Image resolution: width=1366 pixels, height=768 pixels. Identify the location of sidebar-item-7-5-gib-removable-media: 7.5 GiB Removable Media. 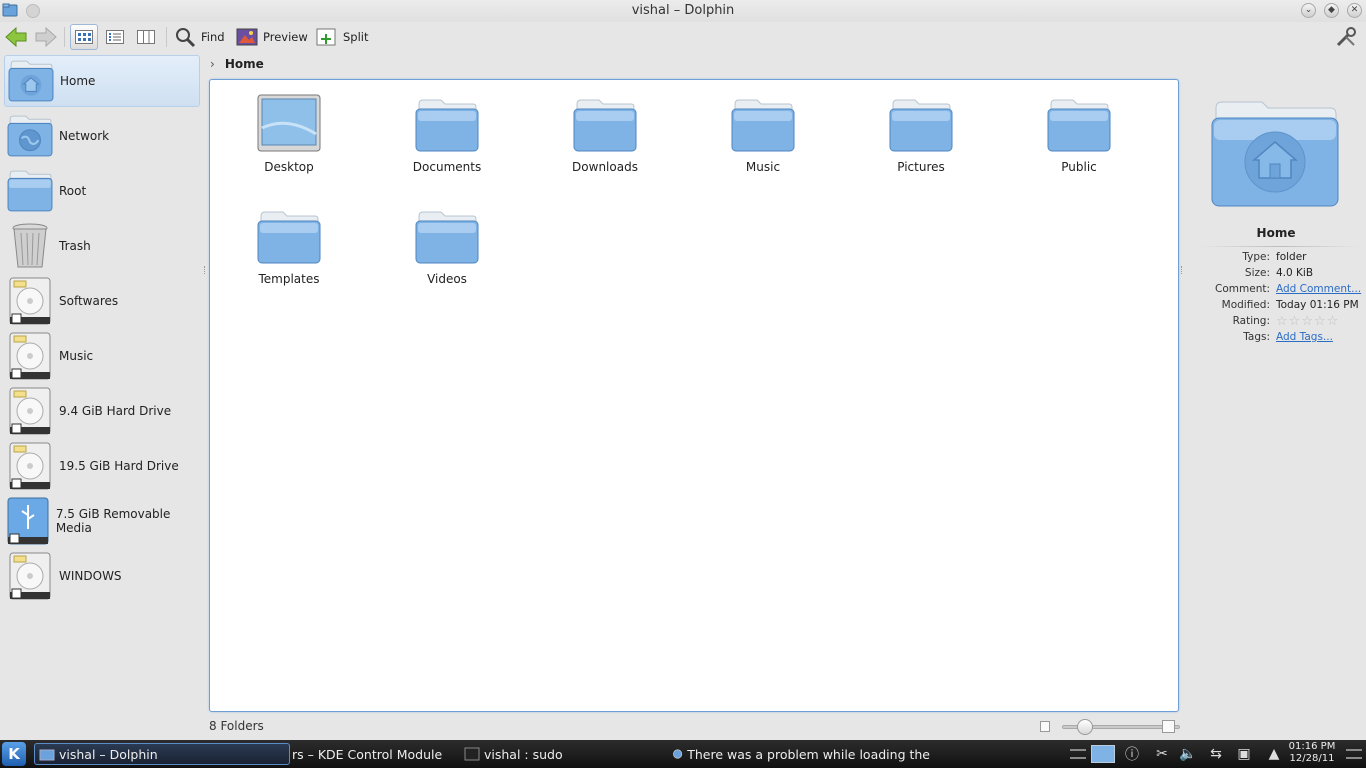
(102, 521).